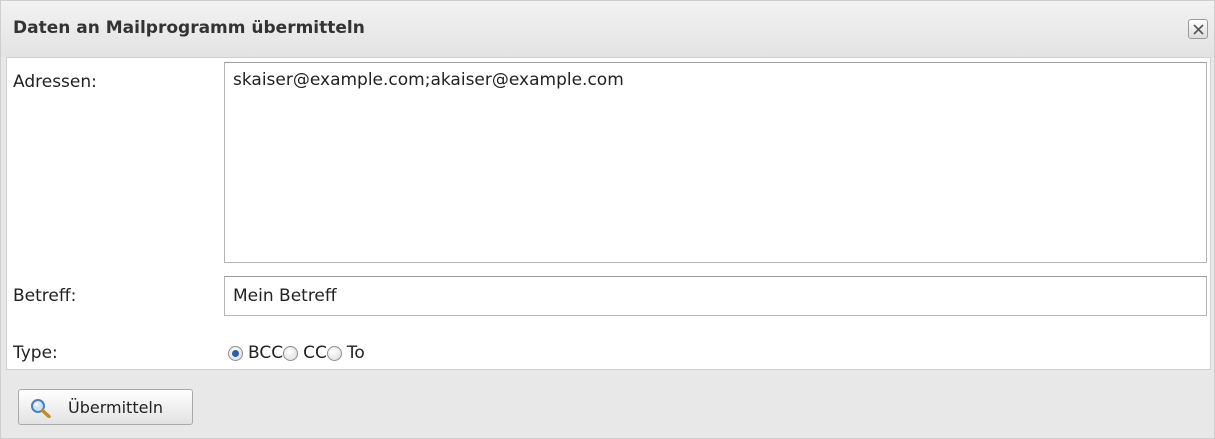  What do you see at coordinates (235, 353) in the screenshot?
I see `radio-bcc-circle` at bounding box center [235, 353].